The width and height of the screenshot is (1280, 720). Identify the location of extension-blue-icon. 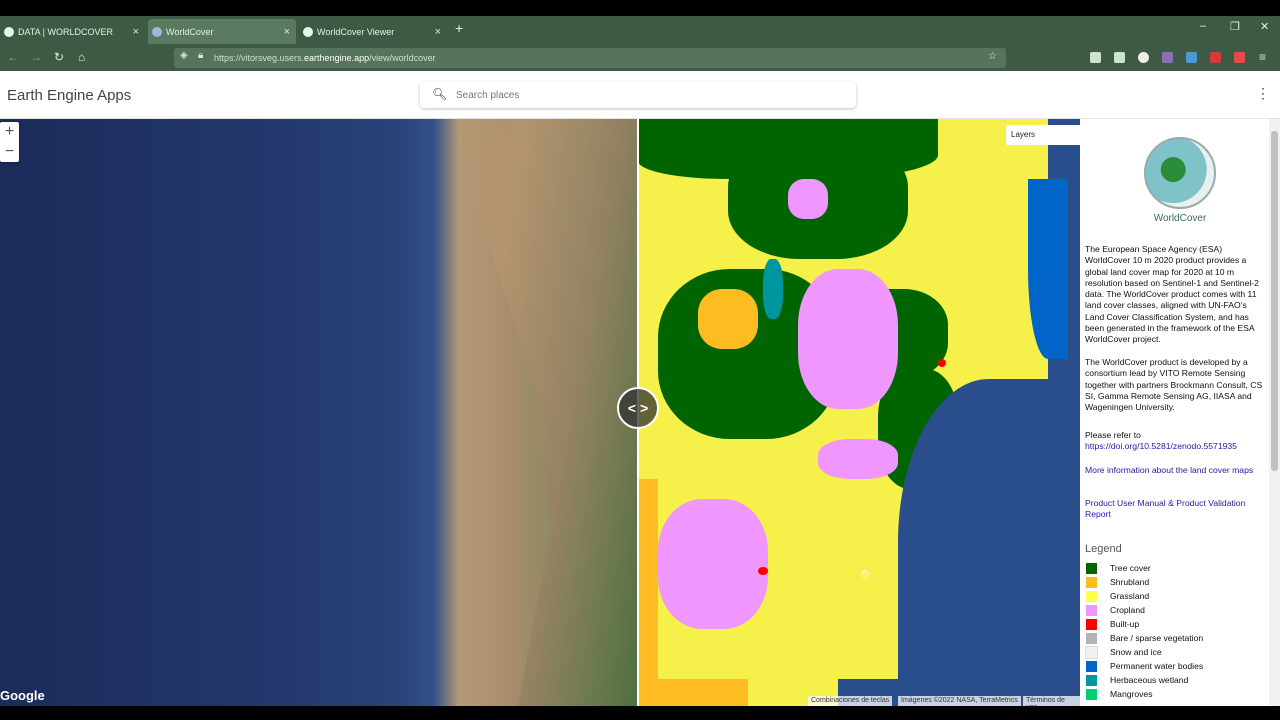
(1191, 57).